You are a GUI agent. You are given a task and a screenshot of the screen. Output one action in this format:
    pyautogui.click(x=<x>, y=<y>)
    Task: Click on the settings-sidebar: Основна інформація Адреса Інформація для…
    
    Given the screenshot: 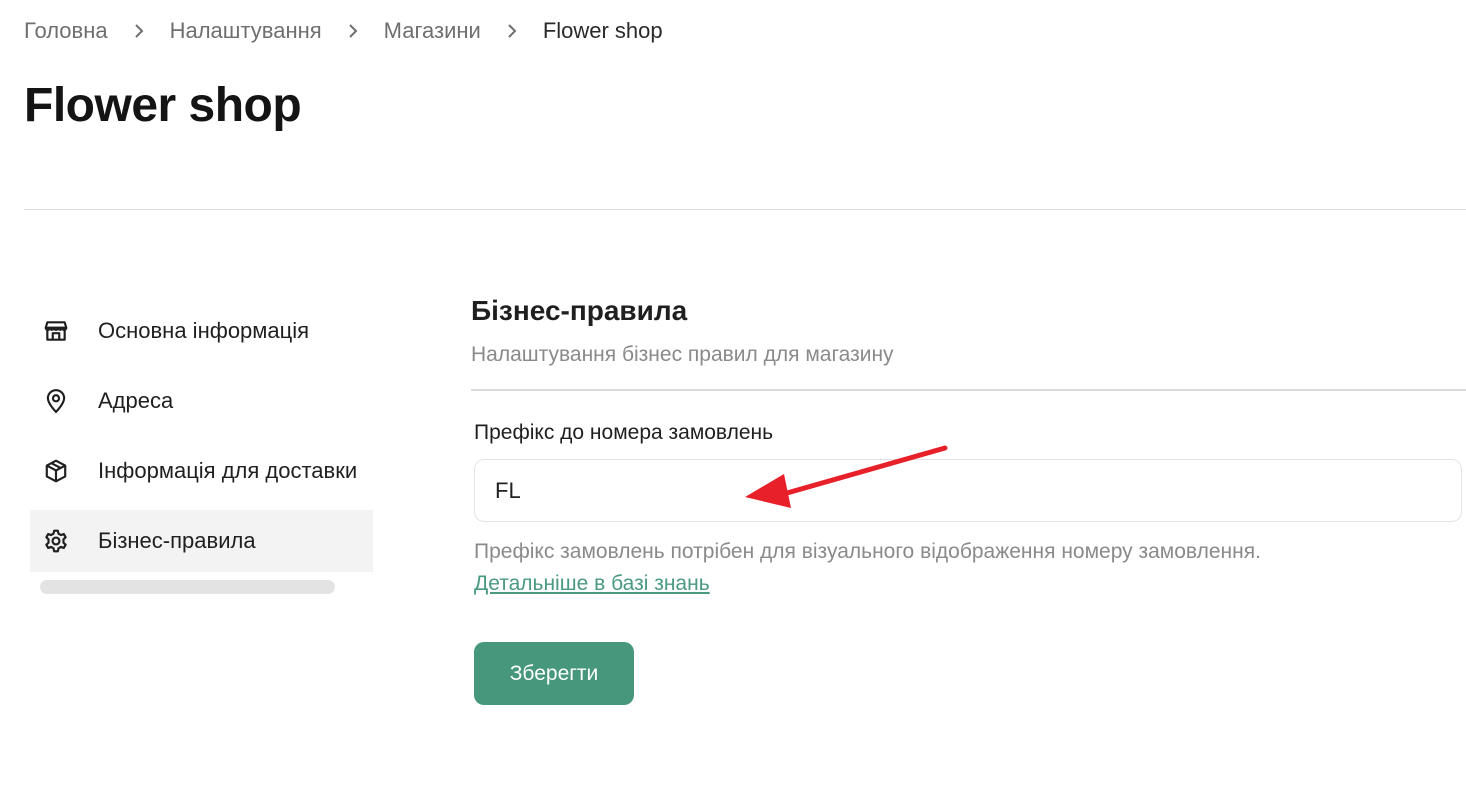 What is the action you would take?
    pyautogui.click(x=201, y=447)
    